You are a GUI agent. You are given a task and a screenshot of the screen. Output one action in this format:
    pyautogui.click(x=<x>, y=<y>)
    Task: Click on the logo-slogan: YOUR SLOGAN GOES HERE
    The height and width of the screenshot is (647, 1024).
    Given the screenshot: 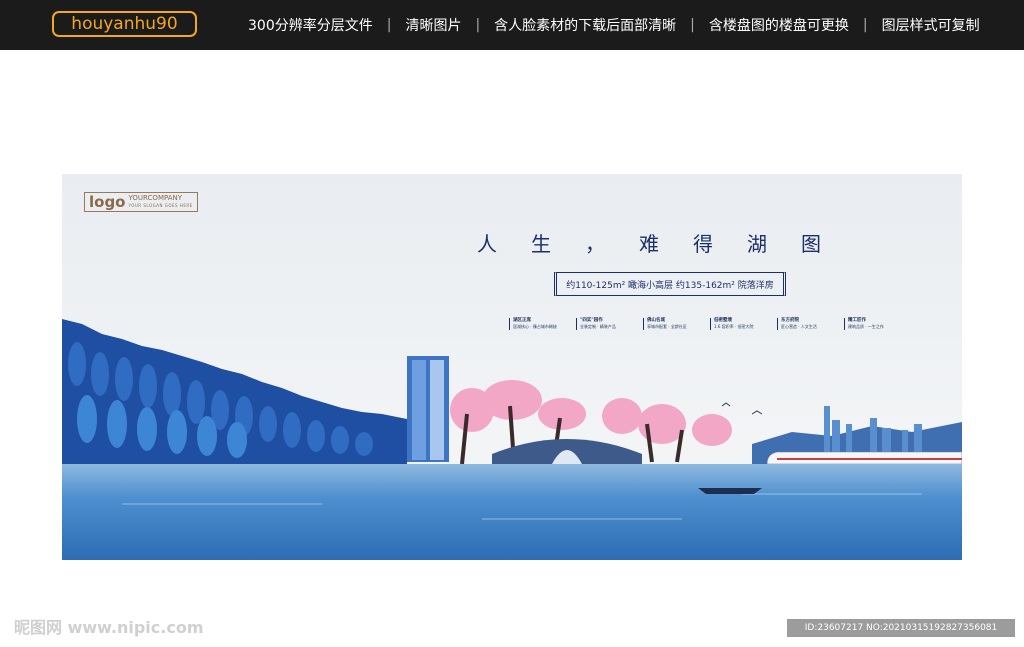 What is the action you would take?
    pyautogui.click(x=160, y=205)
    